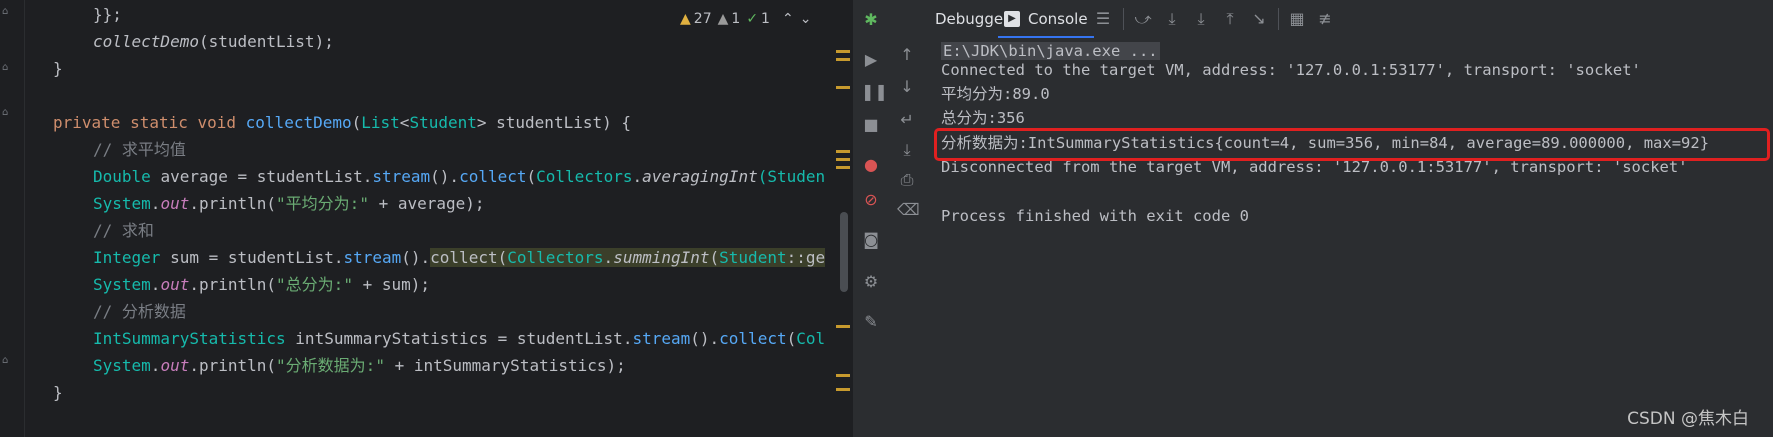  I want to click on trace-icon: ≢, so click(1325, 19).